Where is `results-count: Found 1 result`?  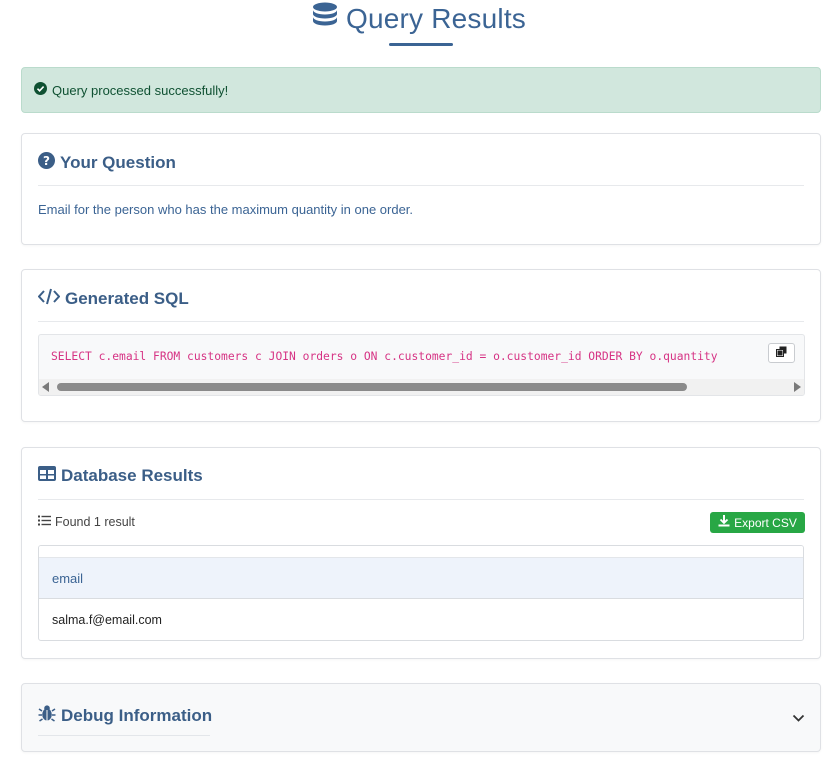 results-count: Found 1 result is located at coordinates (86, 522).